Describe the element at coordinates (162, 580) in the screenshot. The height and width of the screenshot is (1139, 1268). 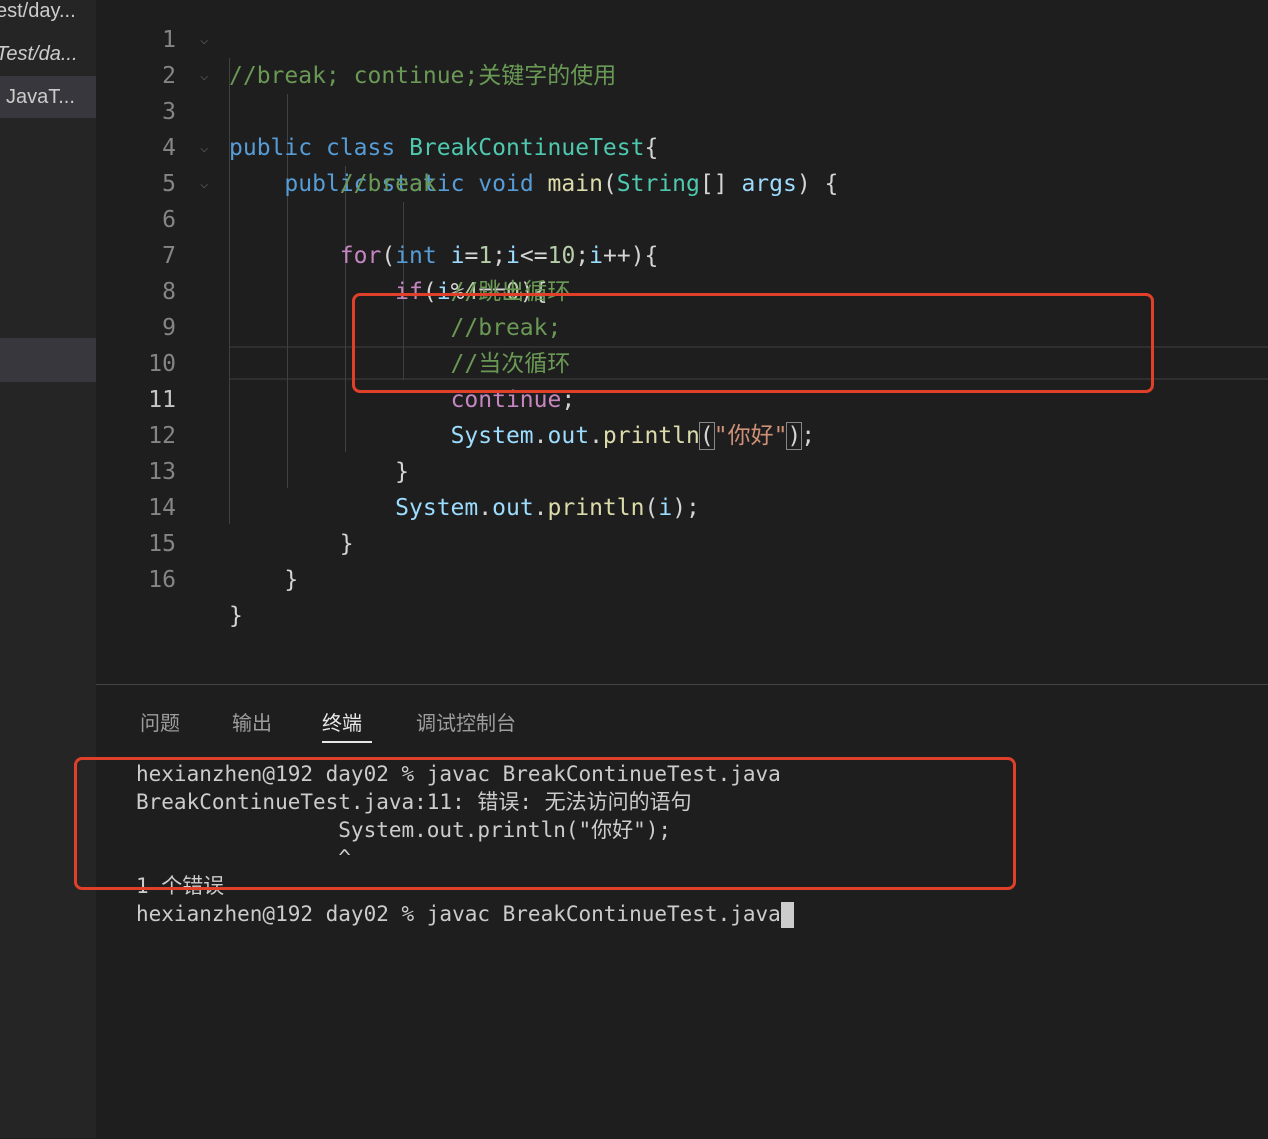
I see `line-number: 16` at that location.